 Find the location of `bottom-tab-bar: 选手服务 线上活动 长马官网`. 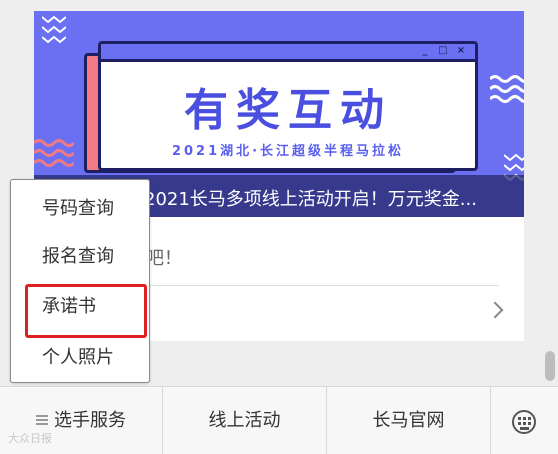

bottom-tab-bar: 选手服务 线上活动 长马官网 is located at coordinates (279, 420).